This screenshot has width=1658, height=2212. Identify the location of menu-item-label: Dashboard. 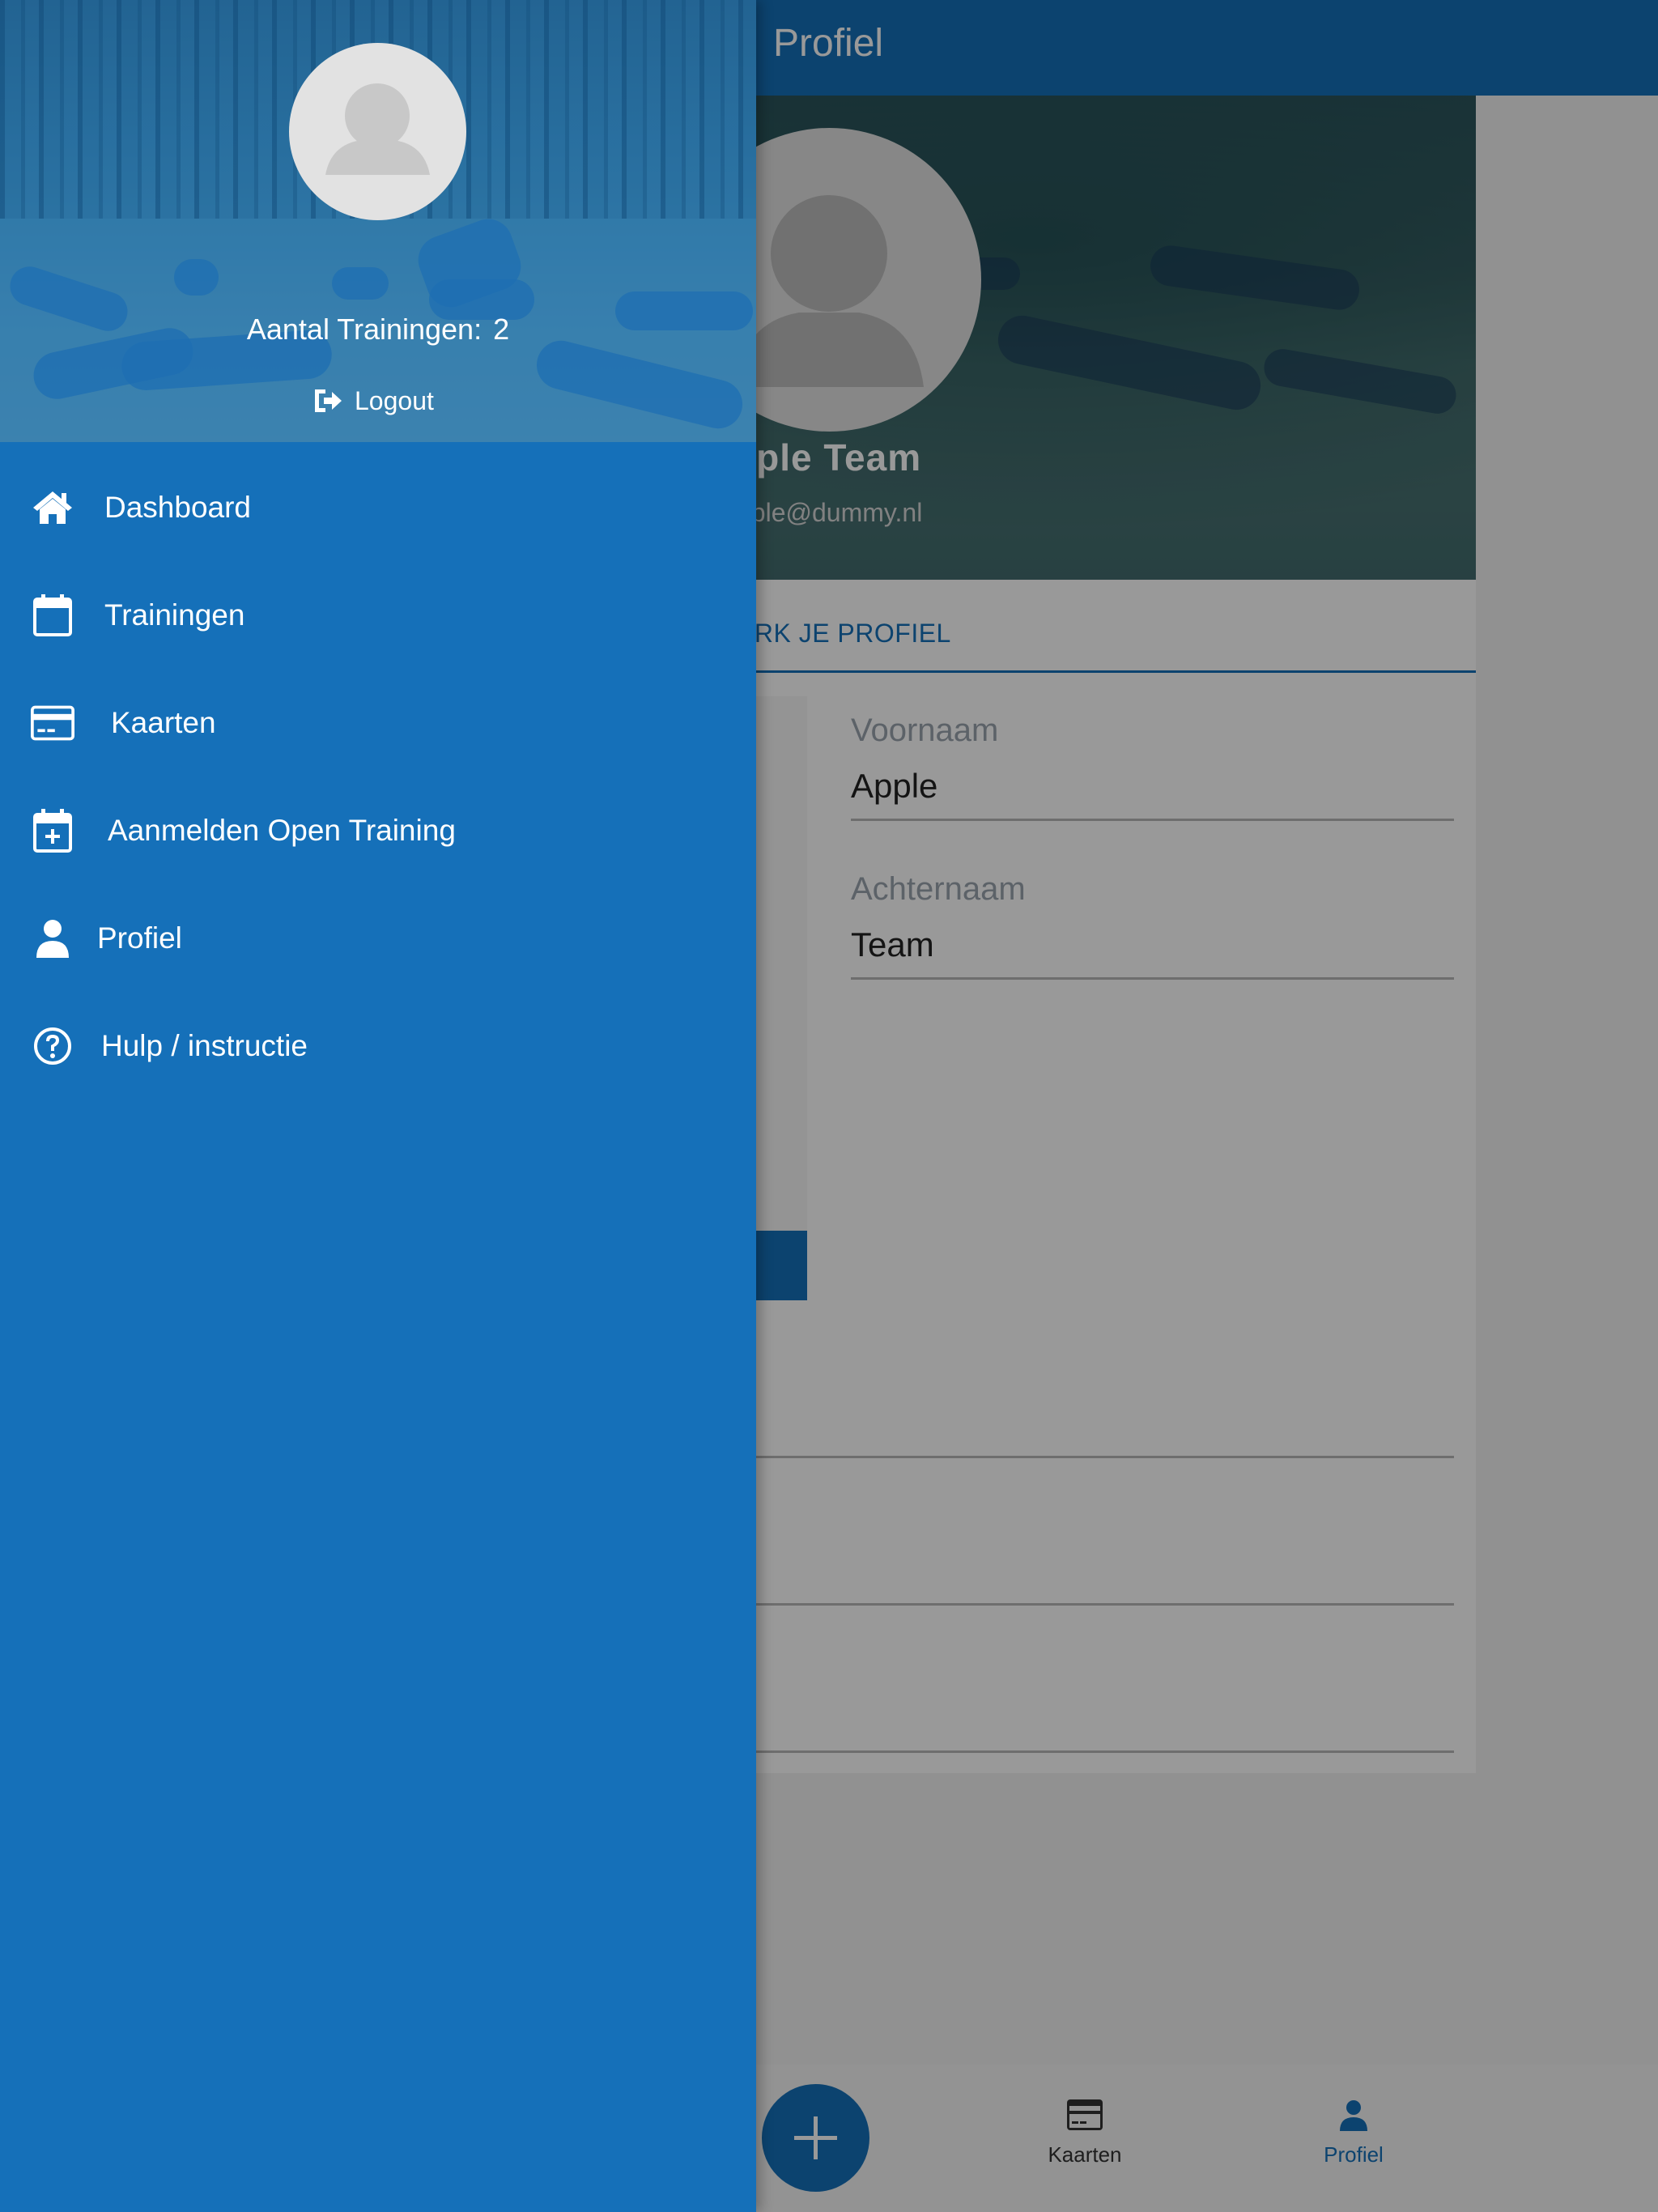
(178, 508).